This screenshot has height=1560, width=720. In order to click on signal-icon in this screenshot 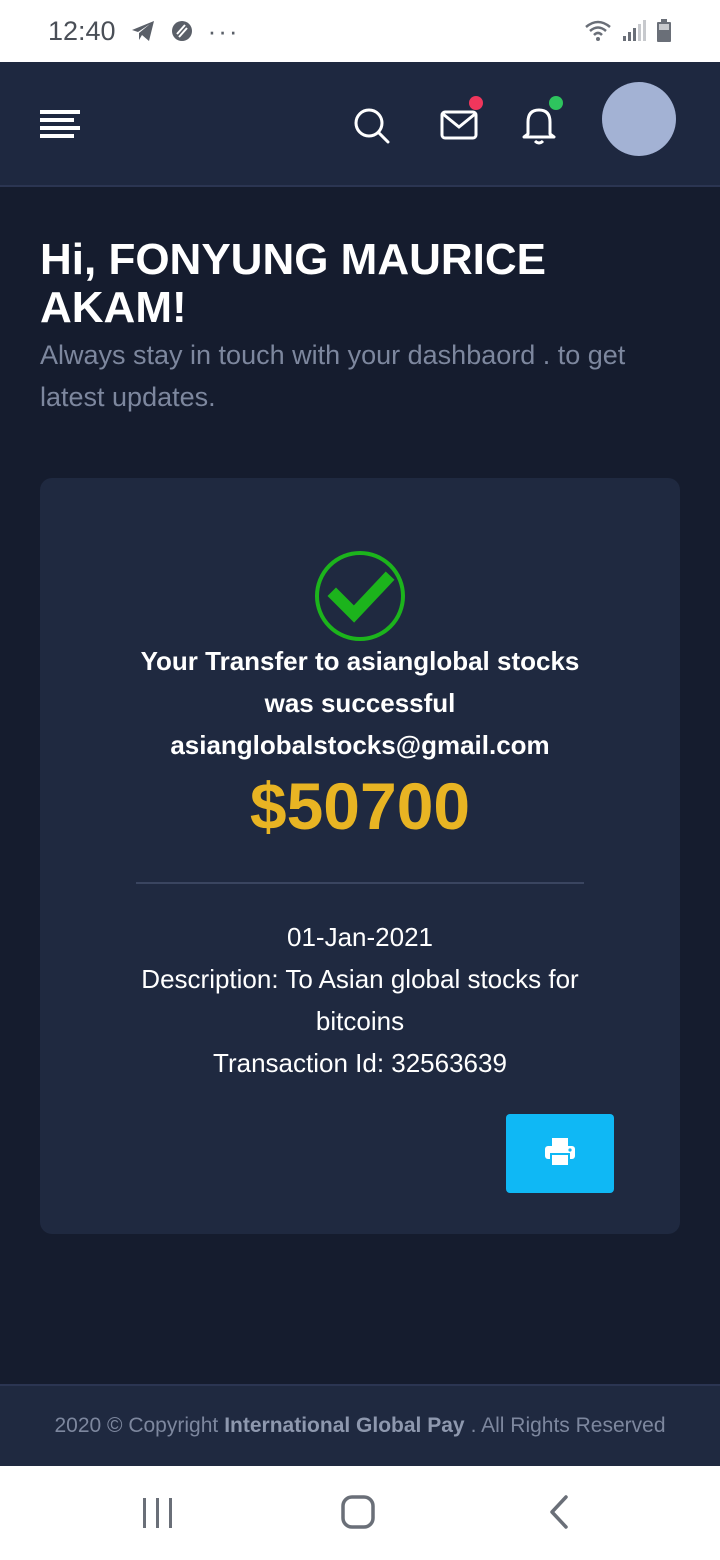, I will do `click(634, 31)`.